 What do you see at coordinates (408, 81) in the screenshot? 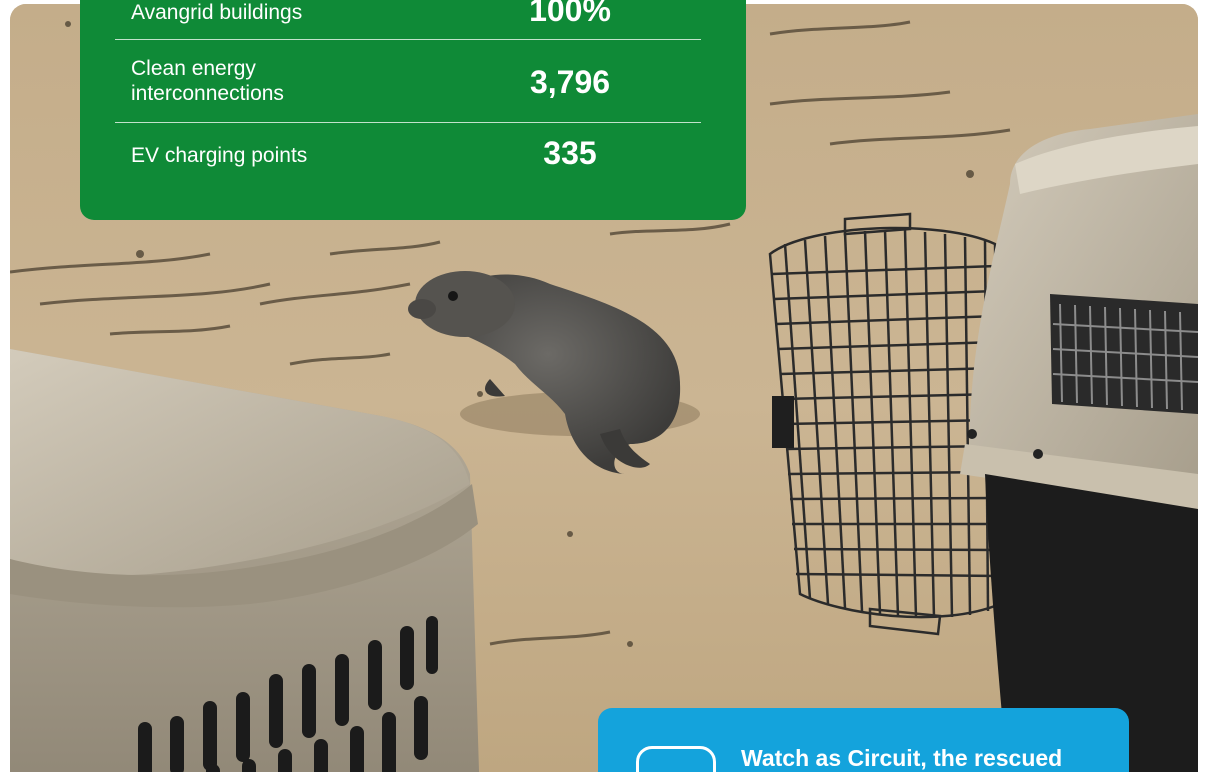
I see `stat-row-interconnections: Clean energy interconnections 3,796` at bounding box center [408, 81].